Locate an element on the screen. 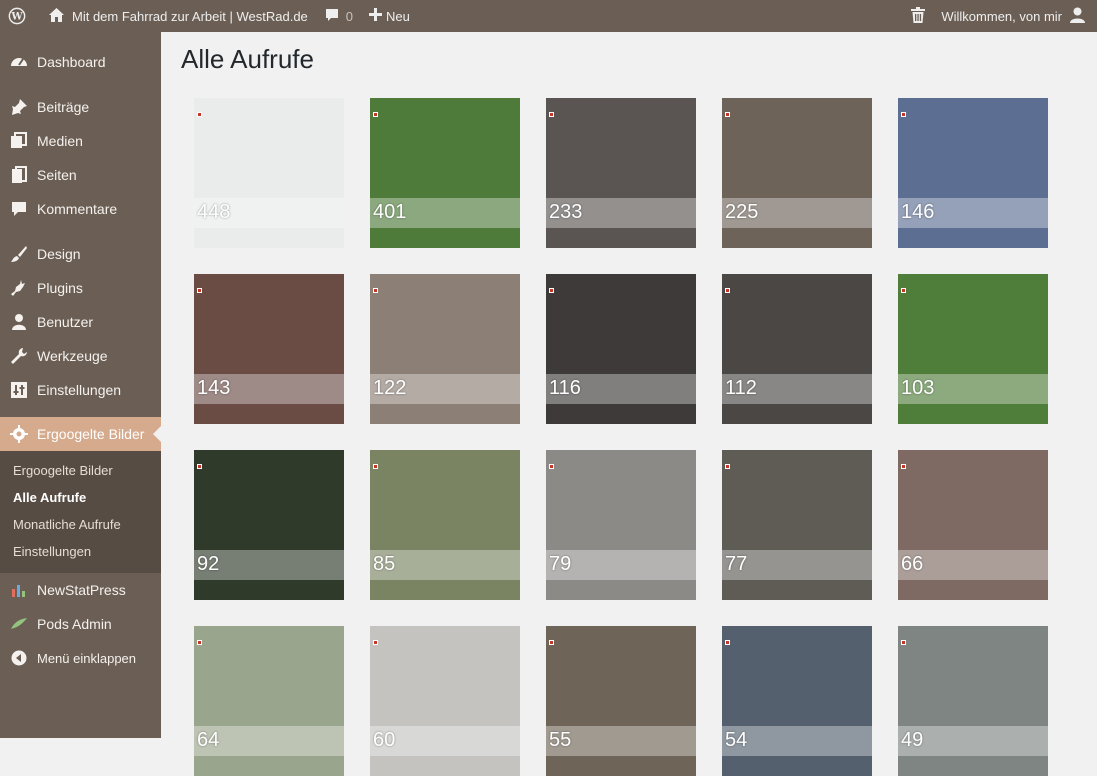 This screenshot has height=776, width=1097. view-count: 60 is located at coordinates (384, 740).